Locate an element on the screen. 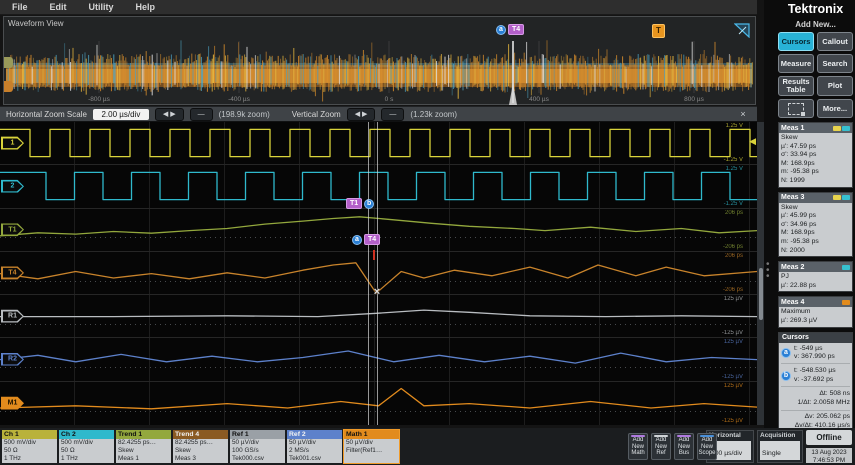 The width and height of the screenshot is (855, 465). cursor-b-badges: T1 b is located at coordinates (360, 203).